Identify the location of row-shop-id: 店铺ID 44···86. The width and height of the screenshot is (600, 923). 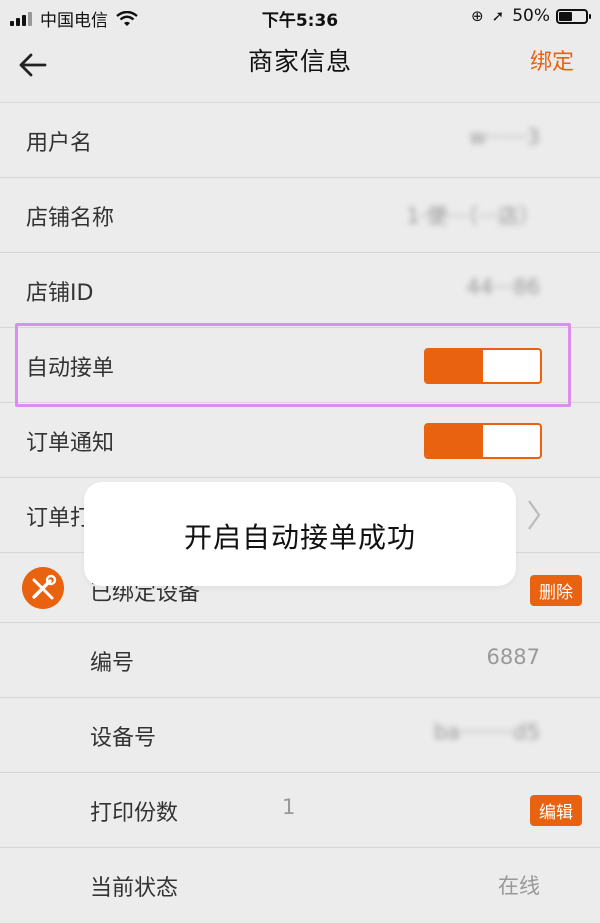
(300, 289).